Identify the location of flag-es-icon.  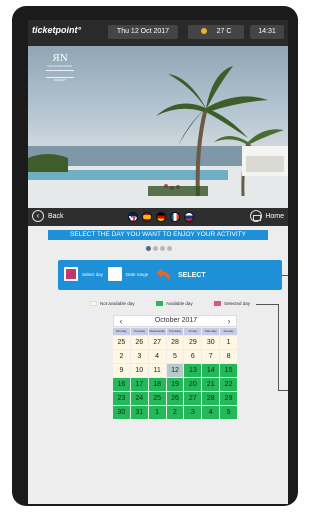
(147, 217).